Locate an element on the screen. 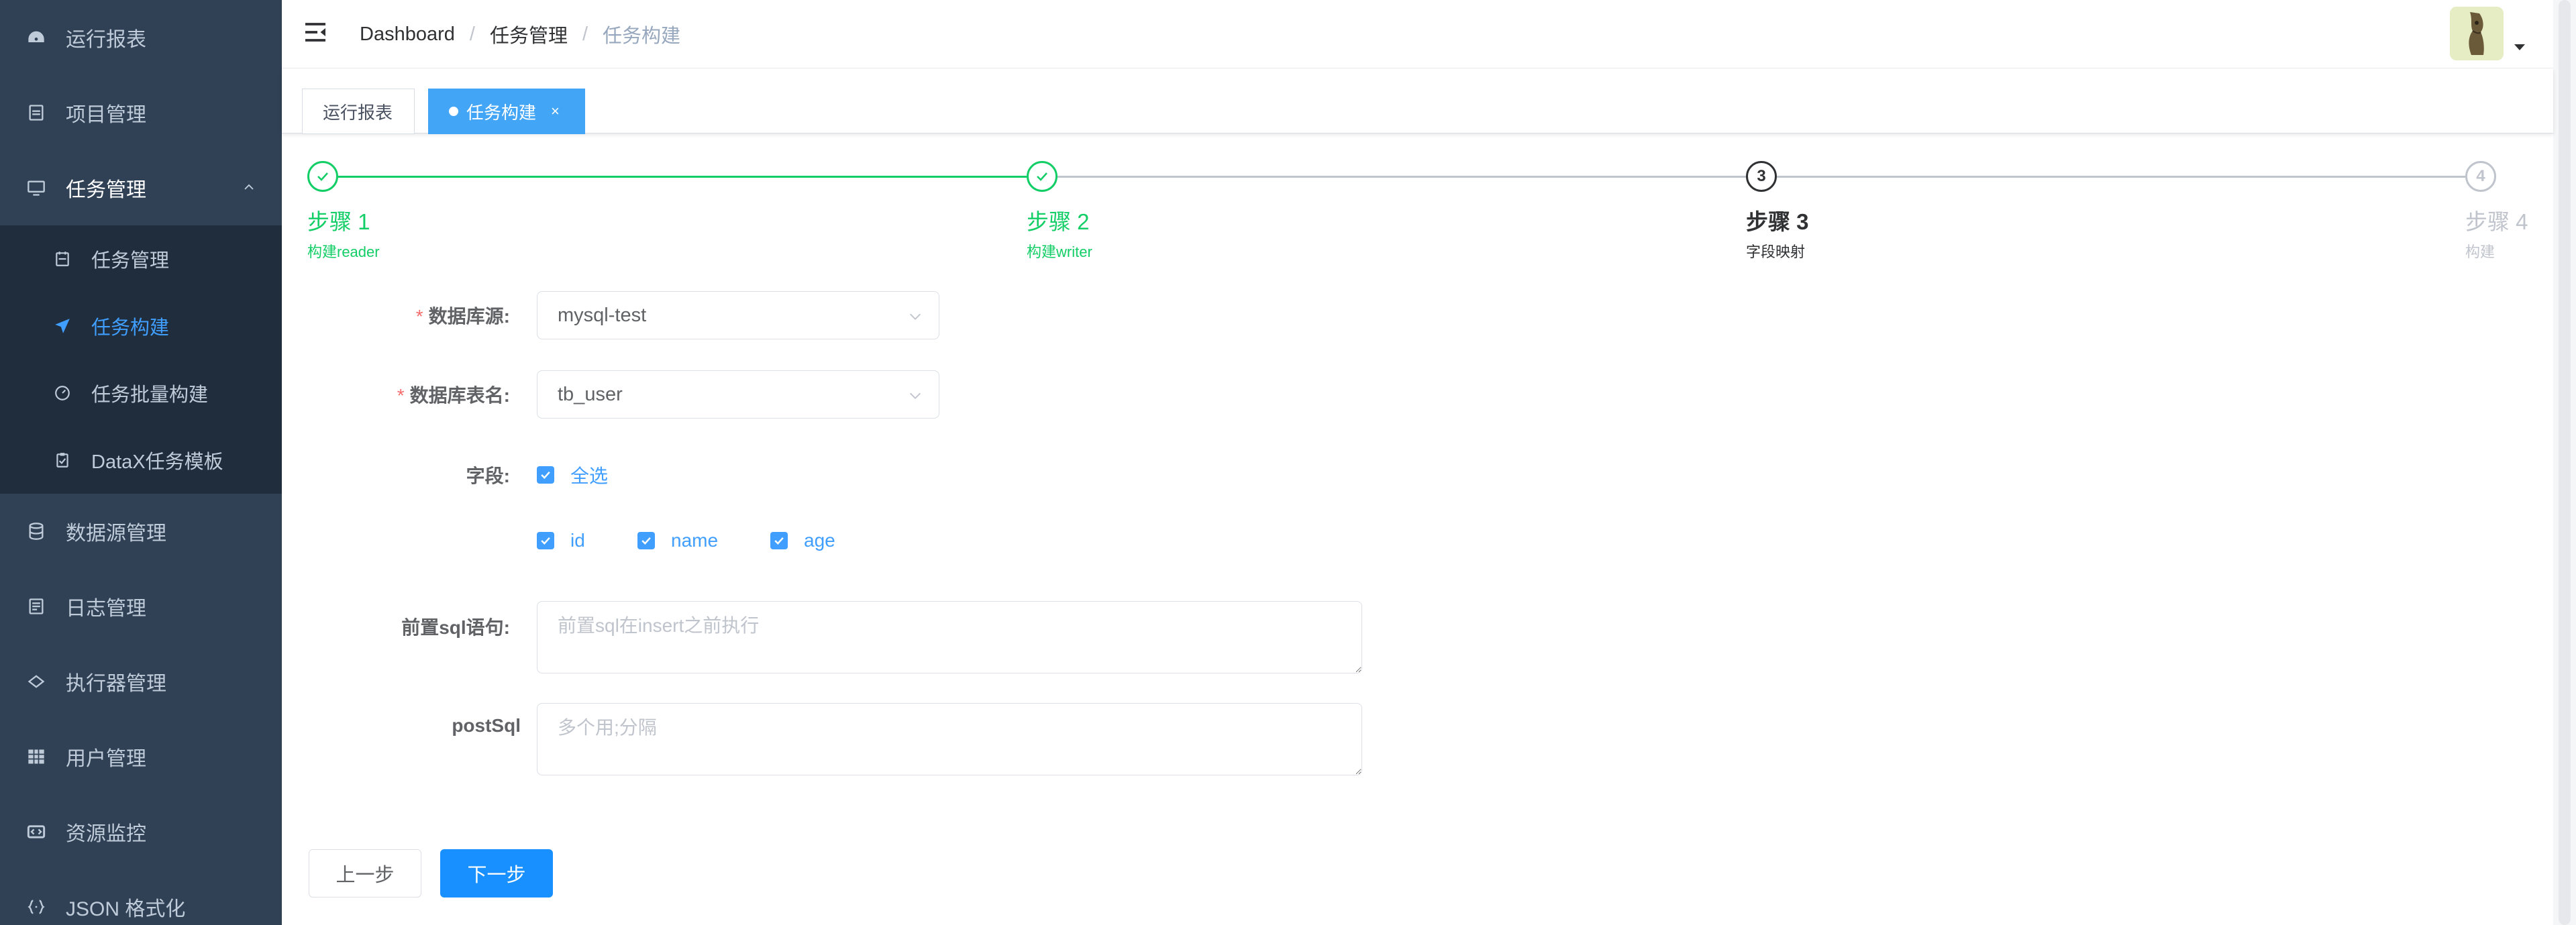 The image size is (2576, 925). send-icon is located at coordinates (62, 326).